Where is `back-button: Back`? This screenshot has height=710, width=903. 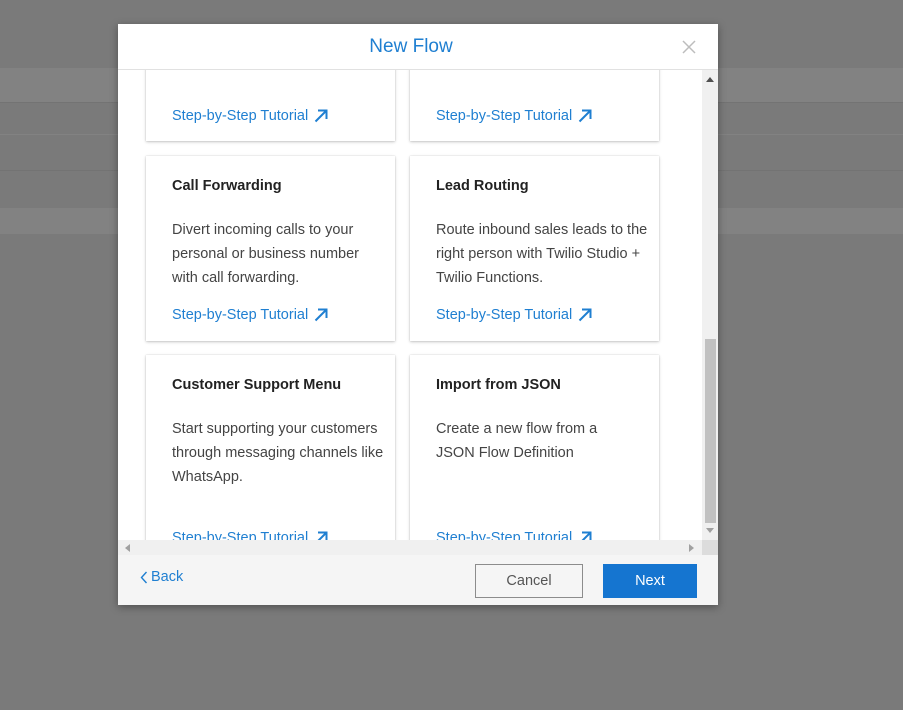
back-button: Back is located at coordinates (161, 577).